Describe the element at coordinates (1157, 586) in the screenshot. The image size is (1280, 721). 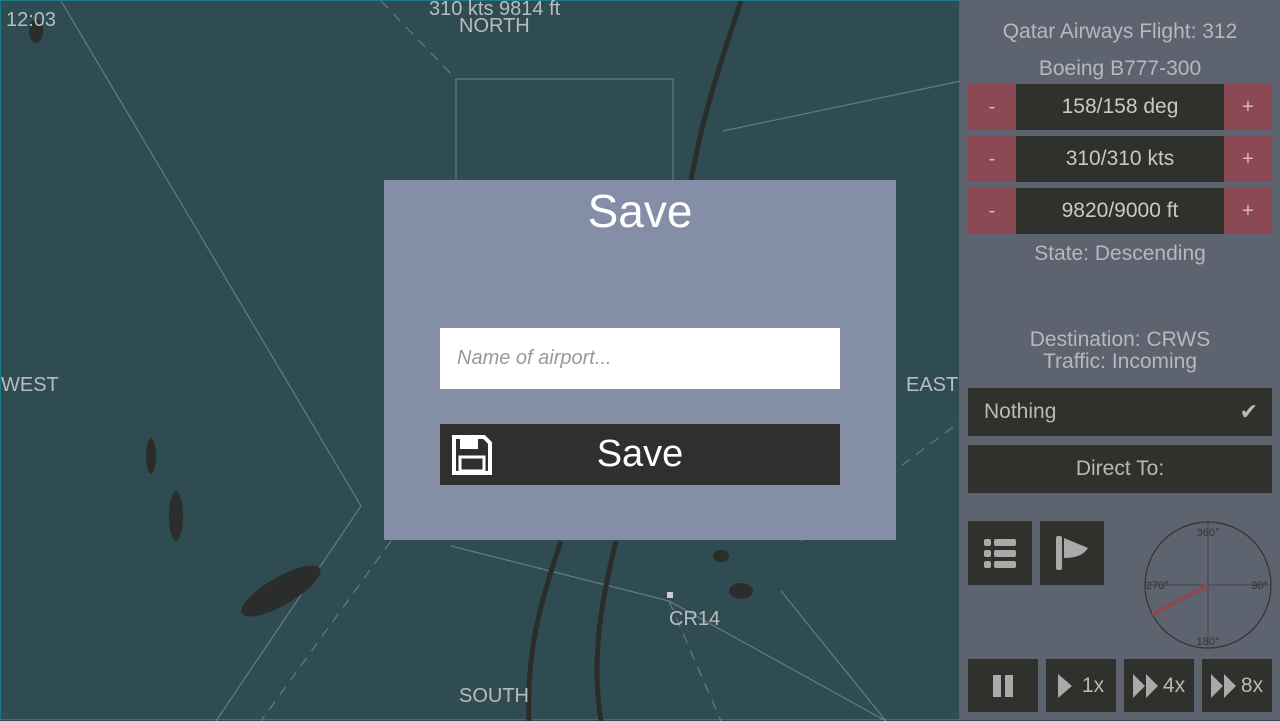
I see `compass-w: 270°` at that location.